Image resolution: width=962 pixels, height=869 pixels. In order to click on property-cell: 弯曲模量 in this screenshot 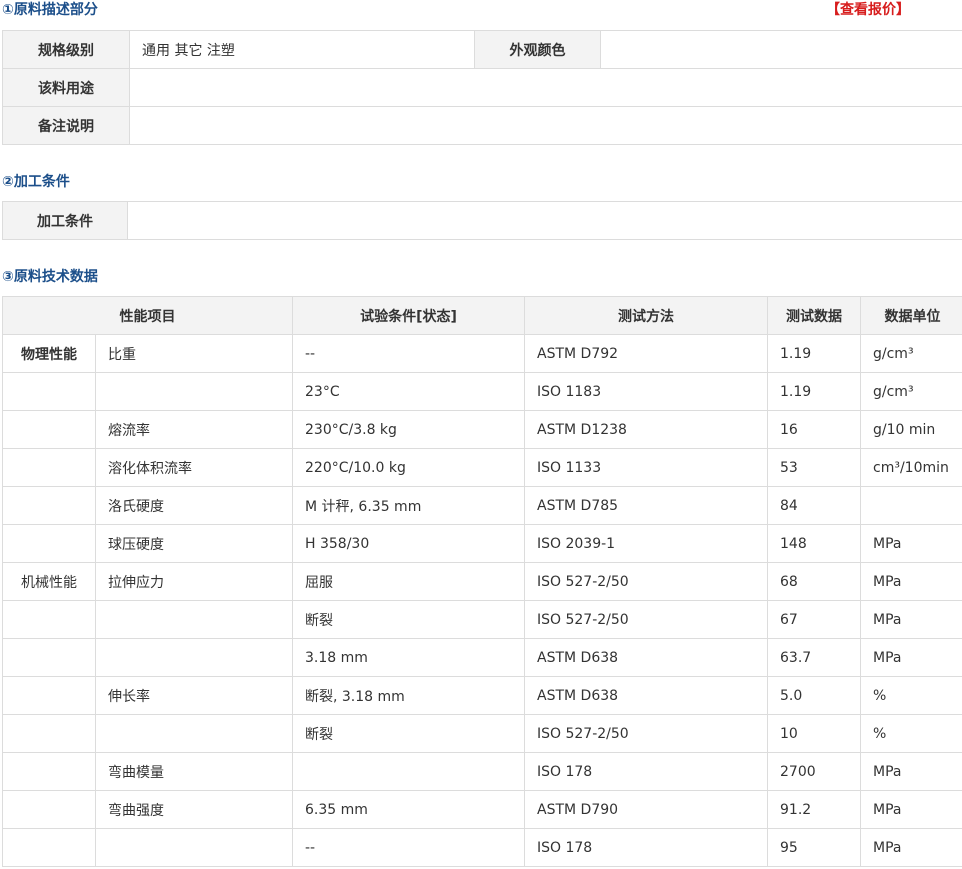, I will do `click(194, 771)`.